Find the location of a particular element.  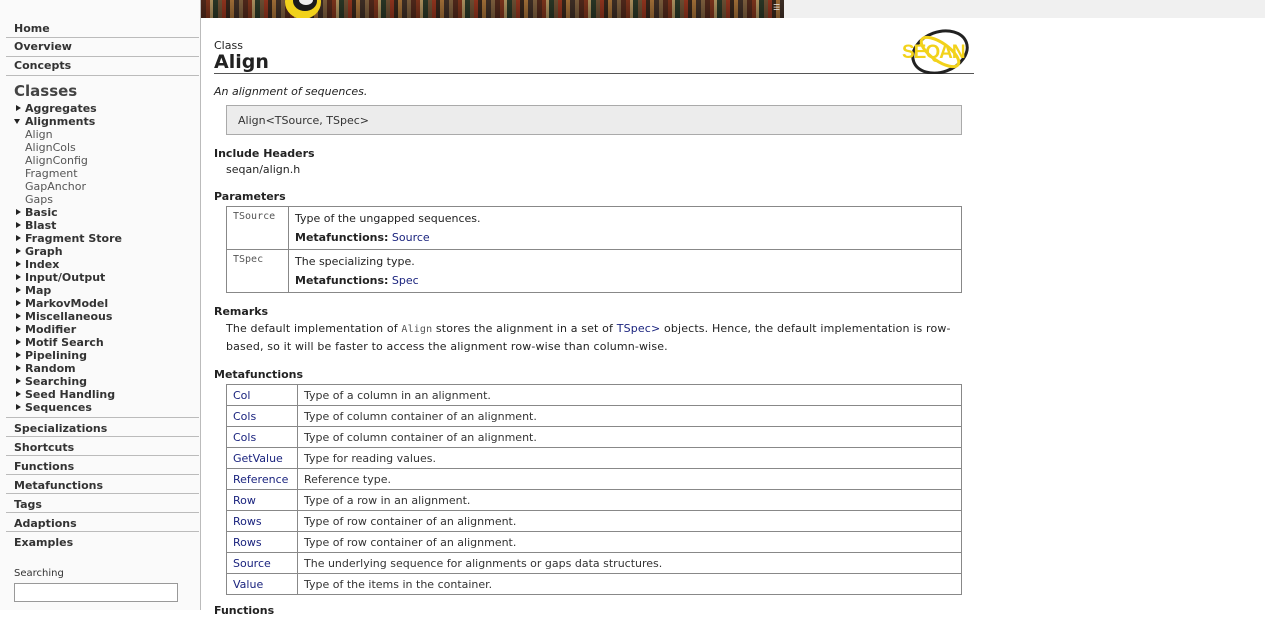

class-group-basic: Basic is located at coordinates (99, 212).